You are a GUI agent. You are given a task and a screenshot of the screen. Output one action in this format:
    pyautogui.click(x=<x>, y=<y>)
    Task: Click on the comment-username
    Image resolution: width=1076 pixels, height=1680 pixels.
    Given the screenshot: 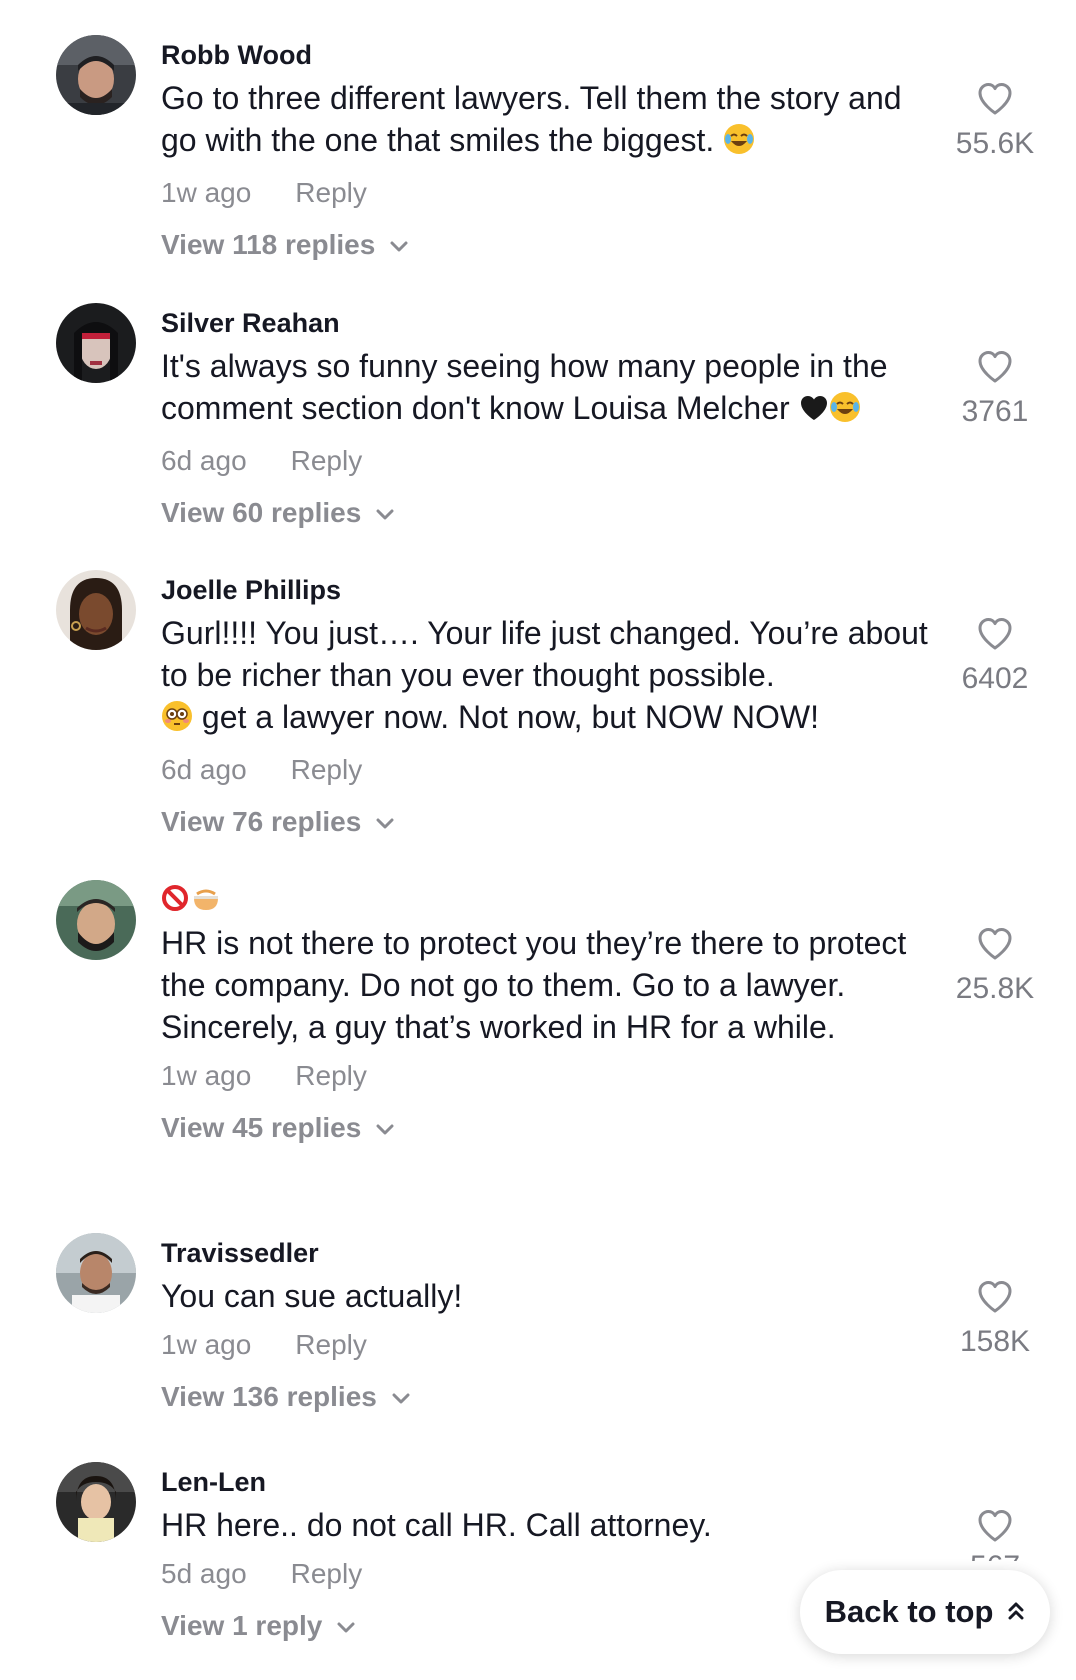 What is the action you would take?
    pyautogui.click(x=546, y=900)
    